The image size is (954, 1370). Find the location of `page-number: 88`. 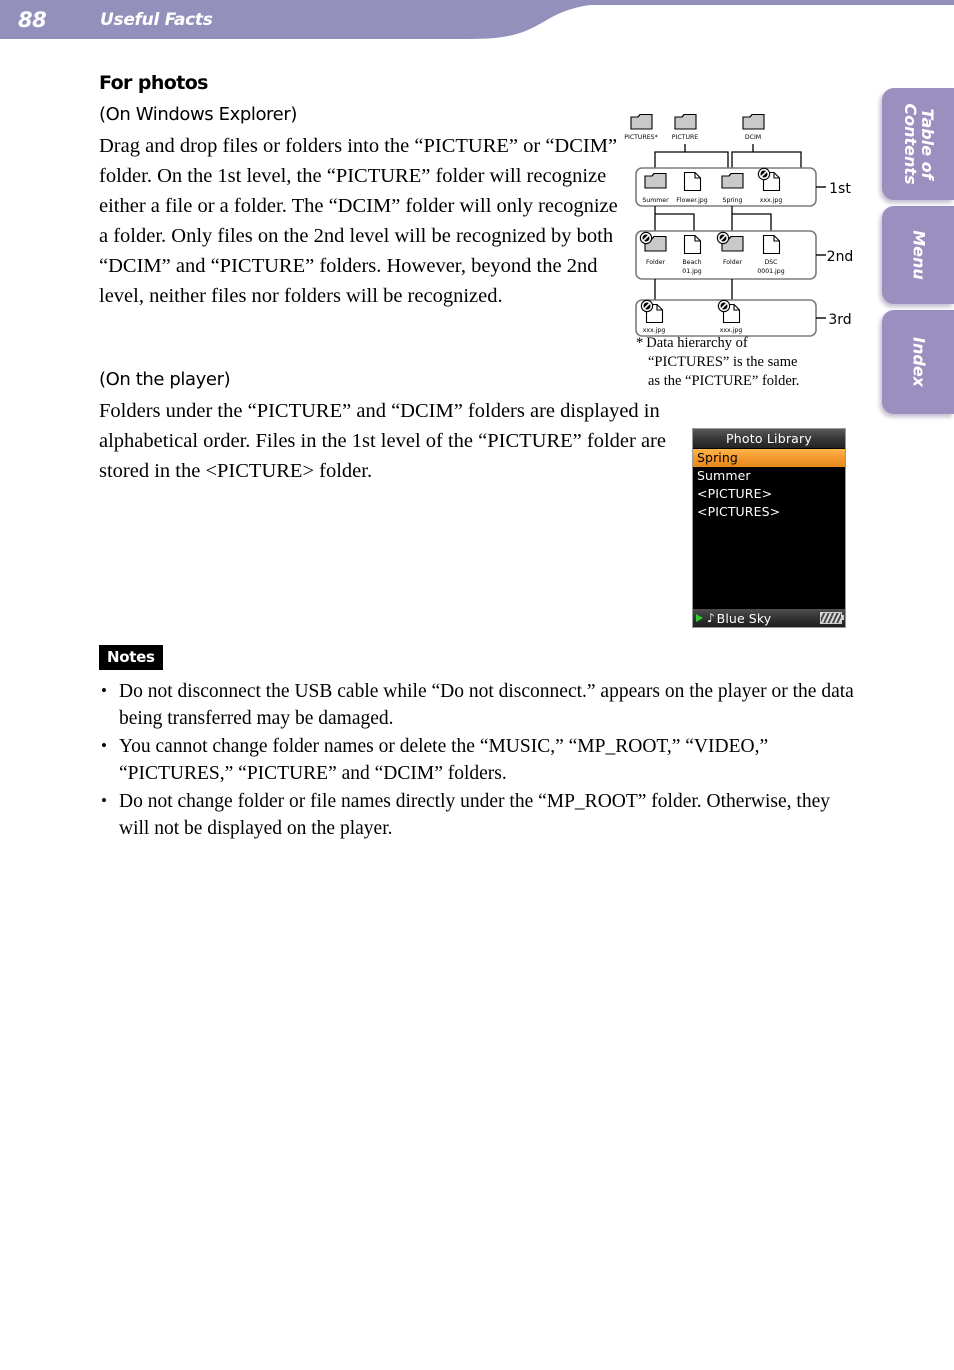

page-number: 88 is located at coordinates (32, 20).